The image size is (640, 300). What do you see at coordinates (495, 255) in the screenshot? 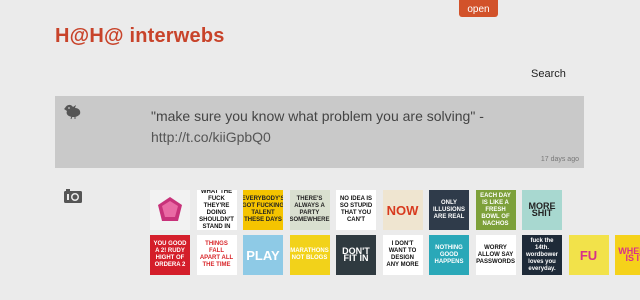
I see `photo-thumbnail: WORRY ALLOW SAY PASSWORDS` at bounding box center [495, 255].